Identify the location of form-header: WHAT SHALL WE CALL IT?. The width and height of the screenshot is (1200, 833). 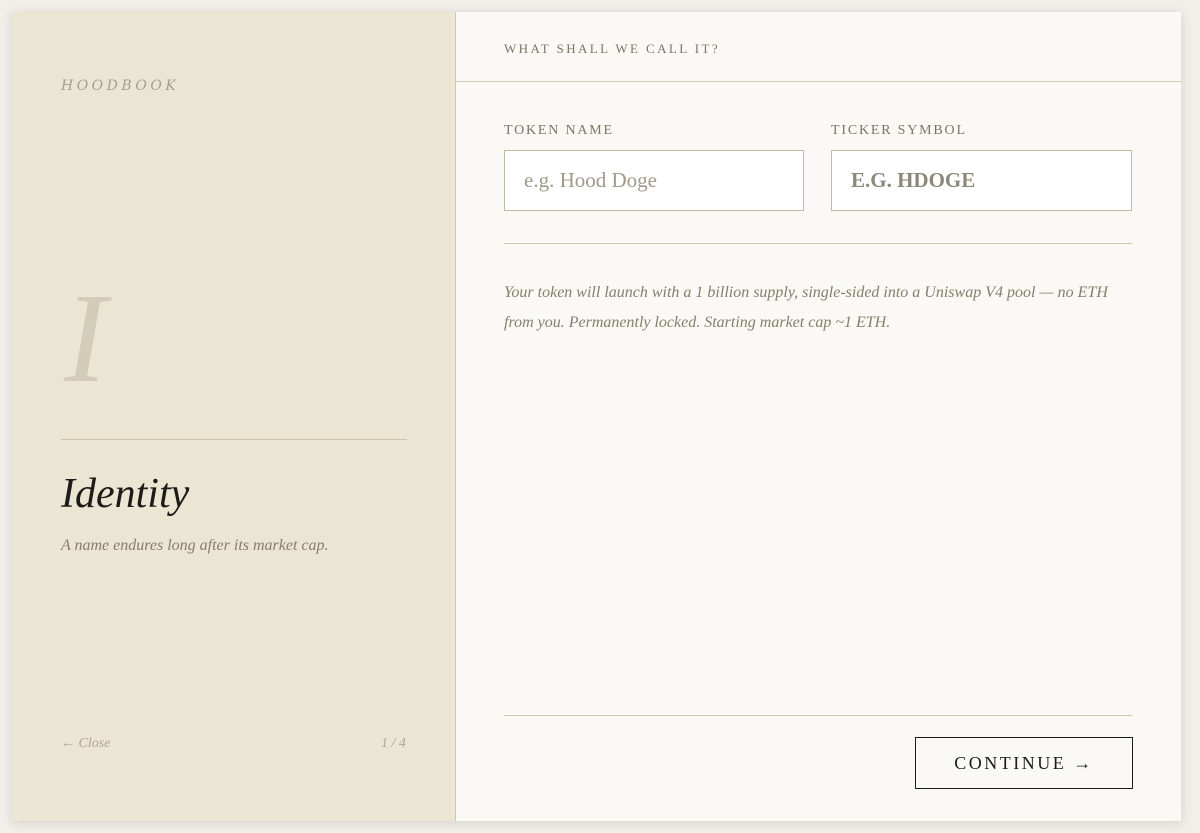
(818, 47).